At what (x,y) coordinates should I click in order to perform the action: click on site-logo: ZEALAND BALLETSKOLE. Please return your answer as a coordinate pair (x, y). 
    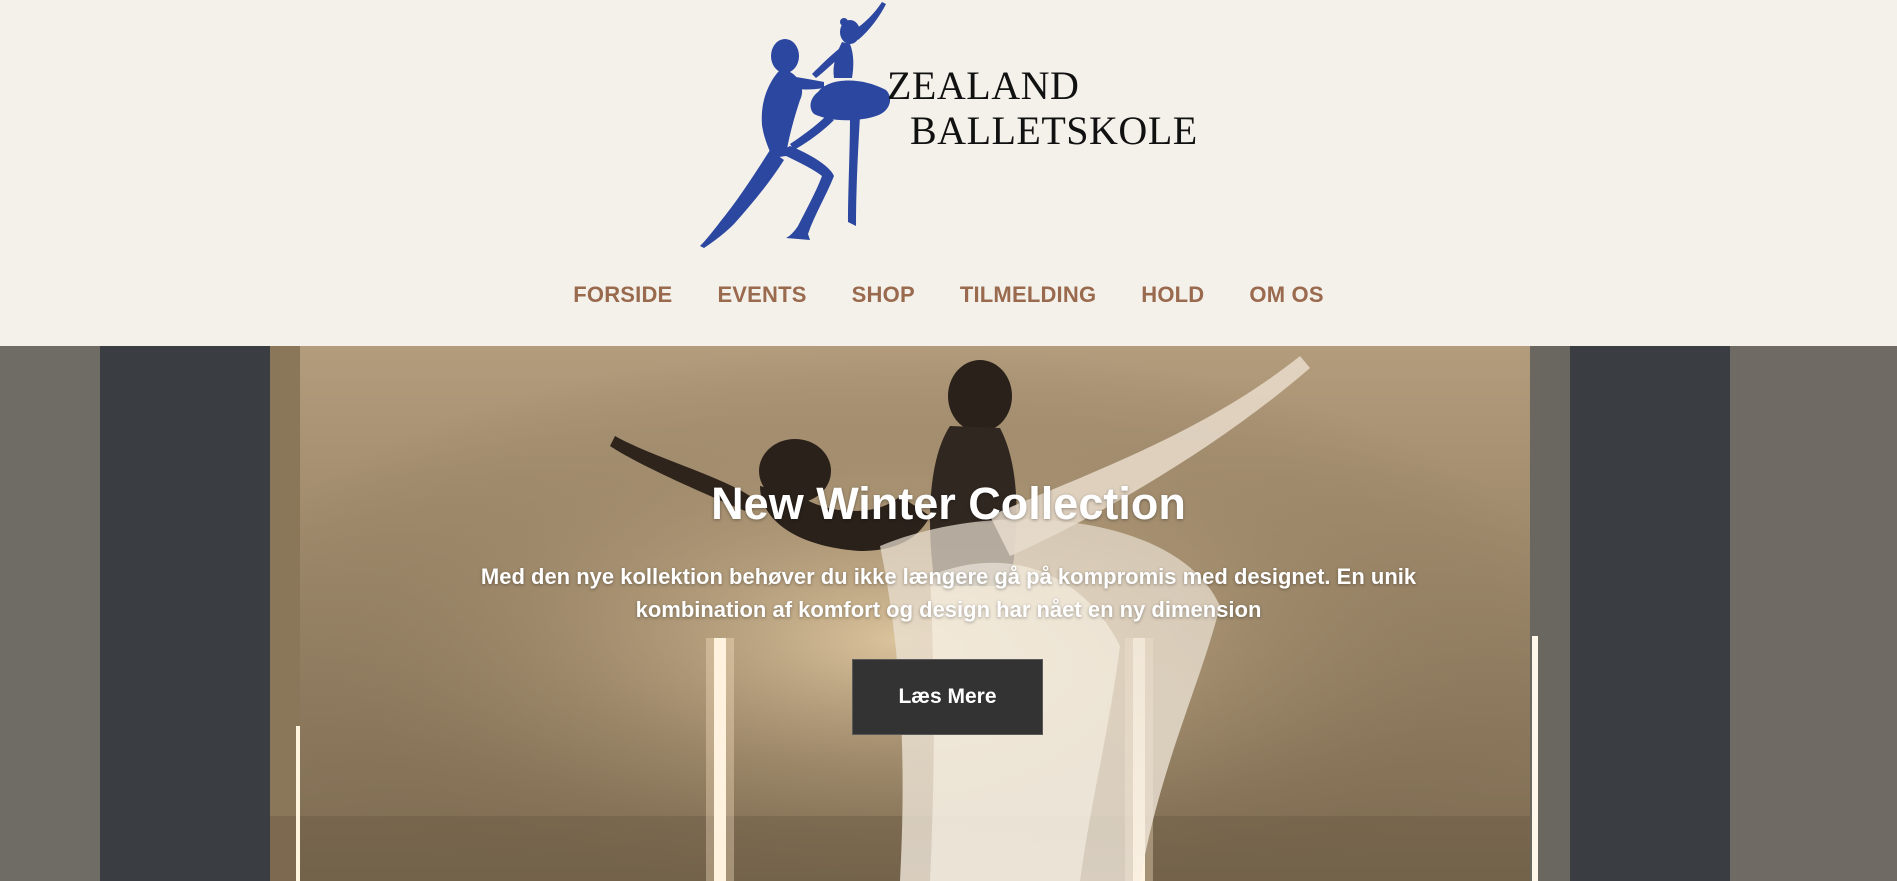
    Looking at the image, I should click on (943, 127).